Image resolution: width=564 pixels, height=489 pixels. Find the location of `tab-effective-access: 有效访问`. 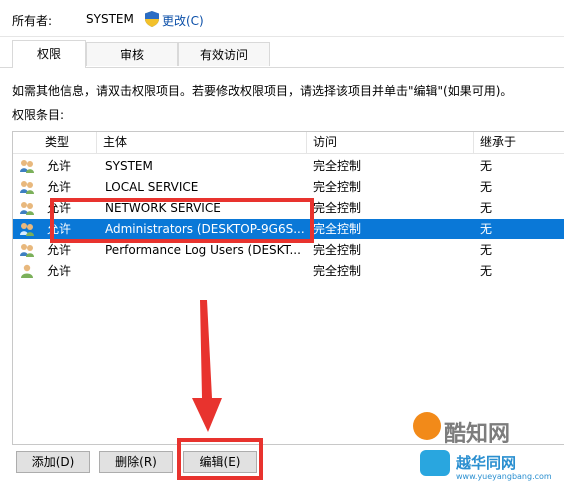

tab-effective-access: 有效访问 is located at coordinates (224, 54).